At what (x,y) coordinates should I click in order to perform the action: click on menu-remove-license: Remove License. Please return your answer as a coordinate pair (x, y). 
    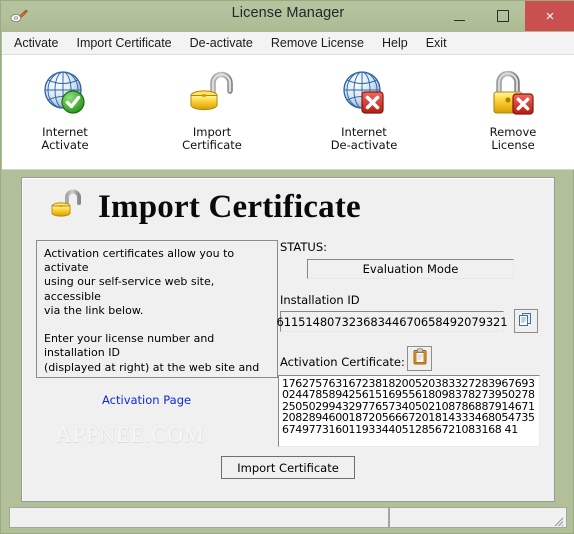
    Looking at the image, I should click on (317, 43).